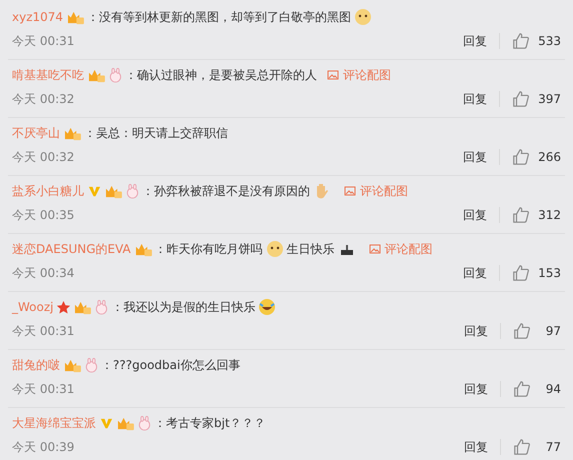 This screenshot has width=573, height=460. I want to click on username-link: 大星海绵宝宝派, so click(54, 423).